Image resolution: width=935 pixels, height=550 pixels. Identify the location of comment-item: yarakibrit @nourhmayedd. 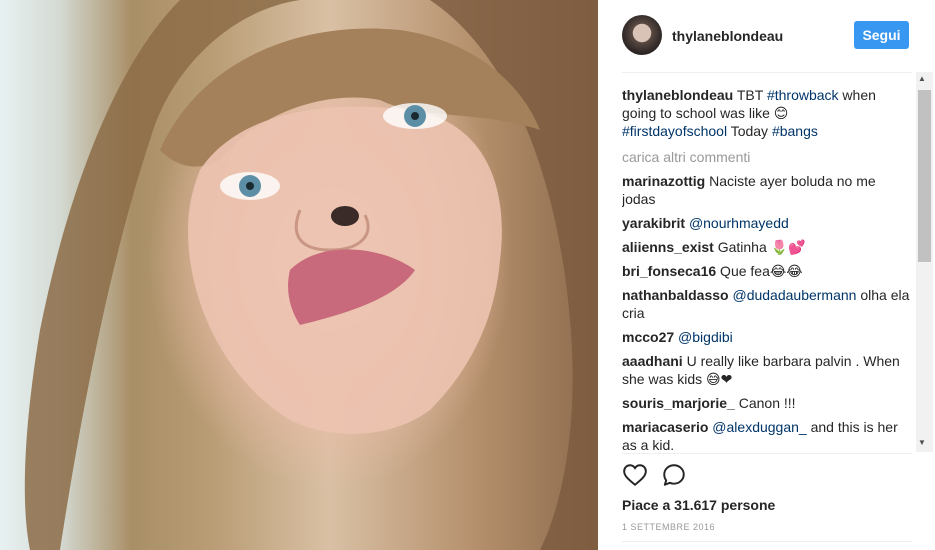
(767, 223).